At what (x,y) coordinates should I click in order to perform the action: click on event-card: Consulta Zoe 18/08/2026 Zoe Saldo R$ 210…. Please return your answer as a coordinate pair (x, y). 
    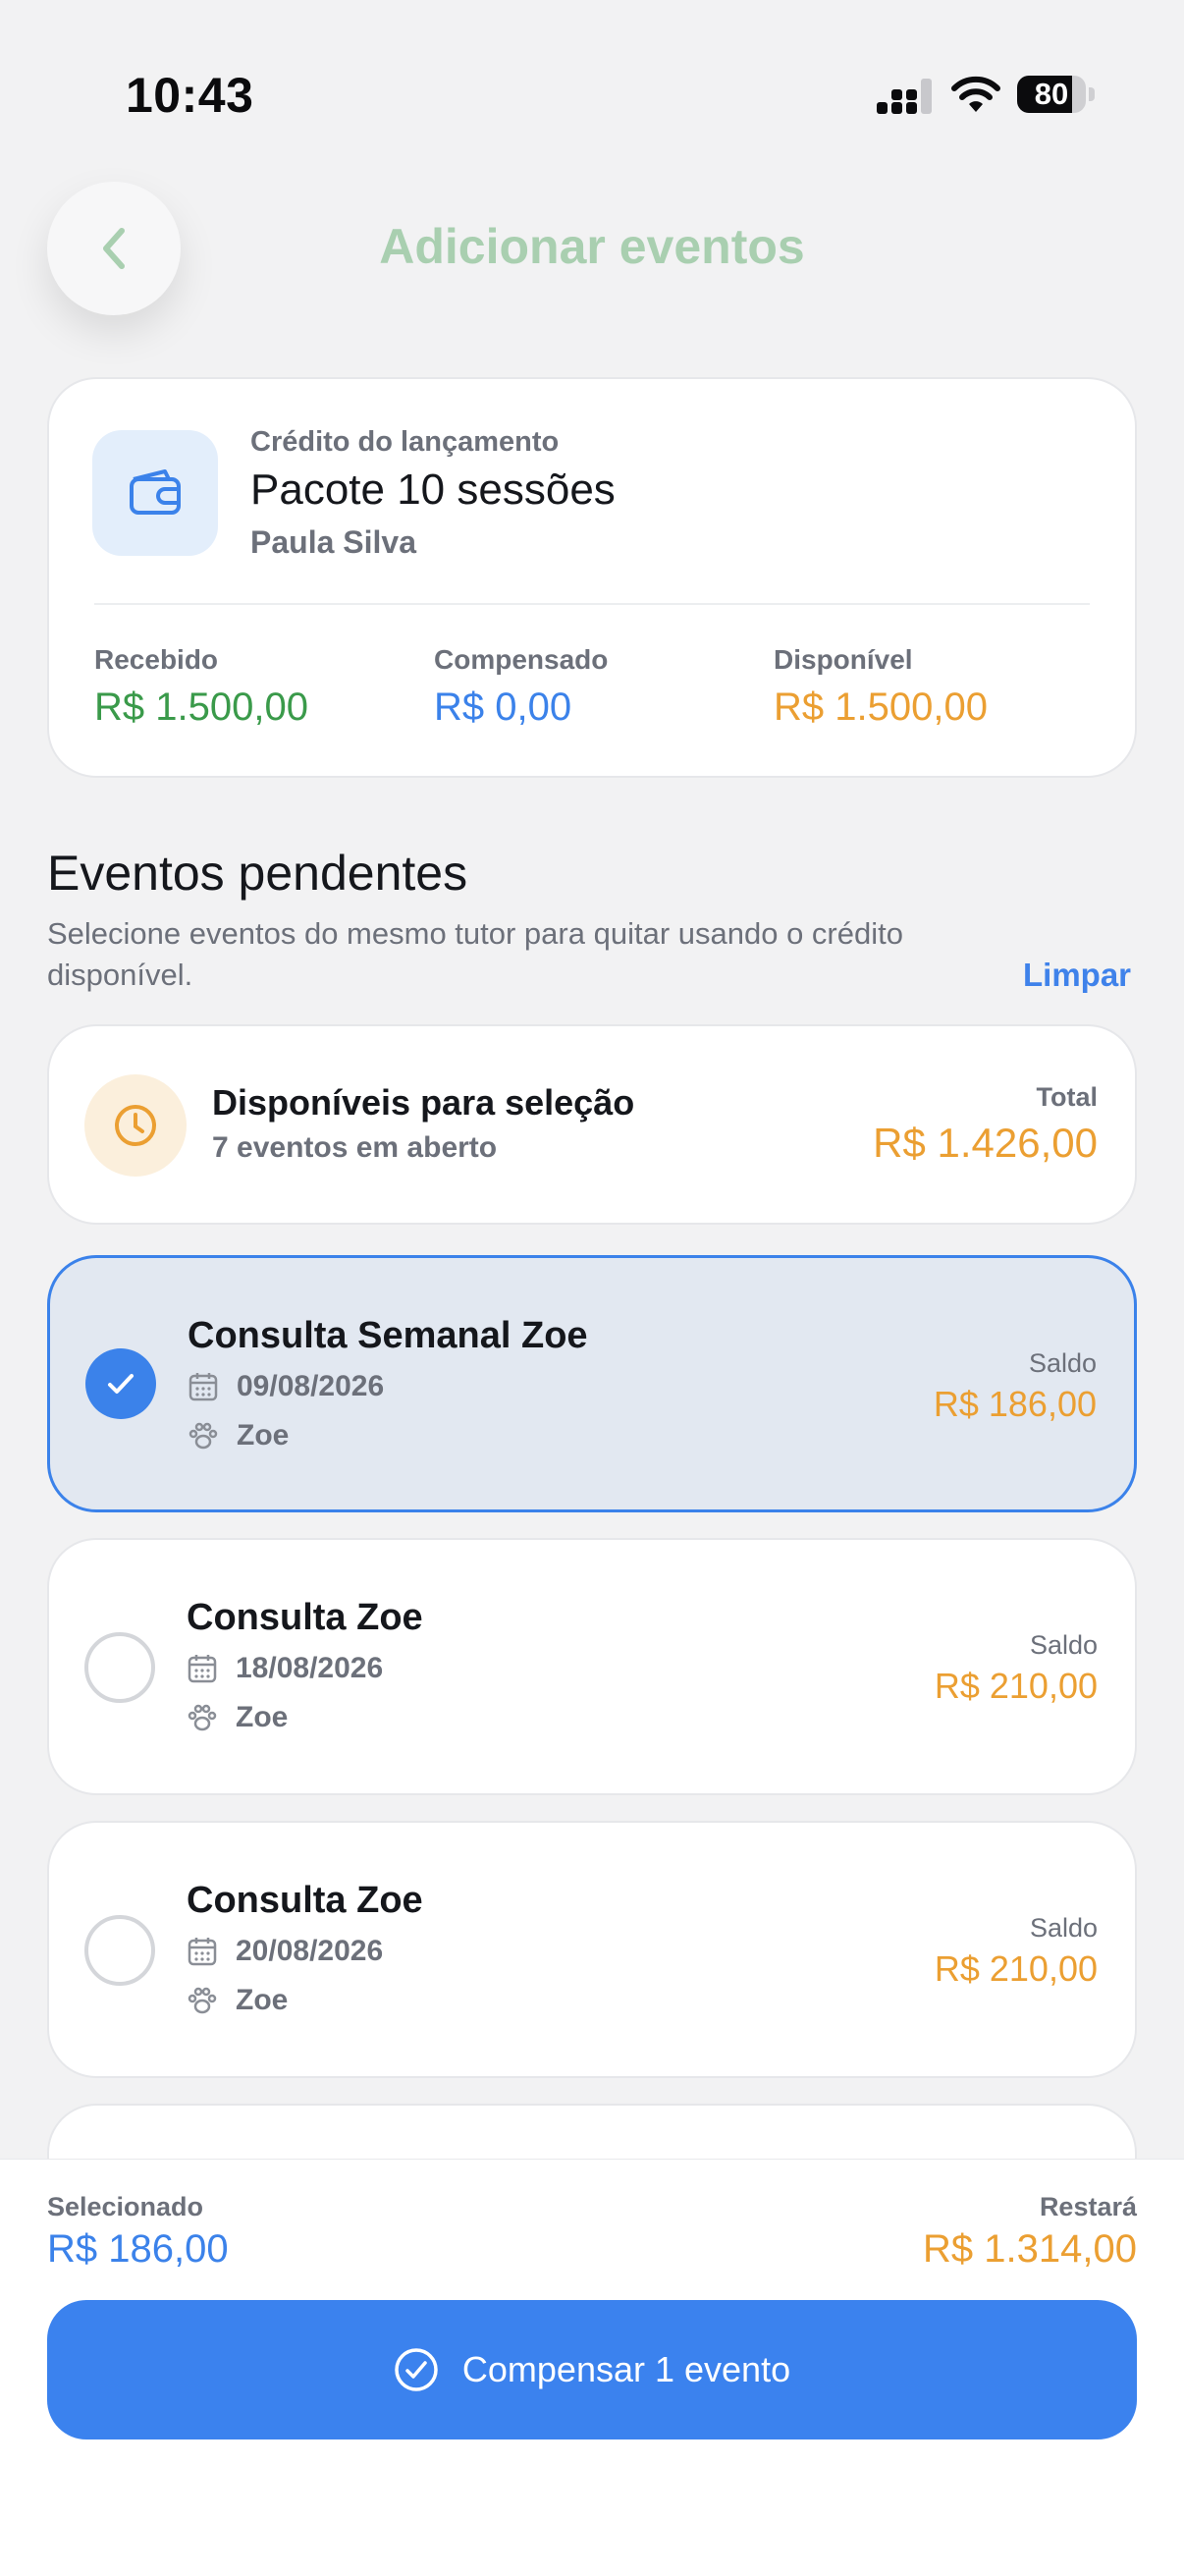
    Looking at the image, I should click on (592, 1666).